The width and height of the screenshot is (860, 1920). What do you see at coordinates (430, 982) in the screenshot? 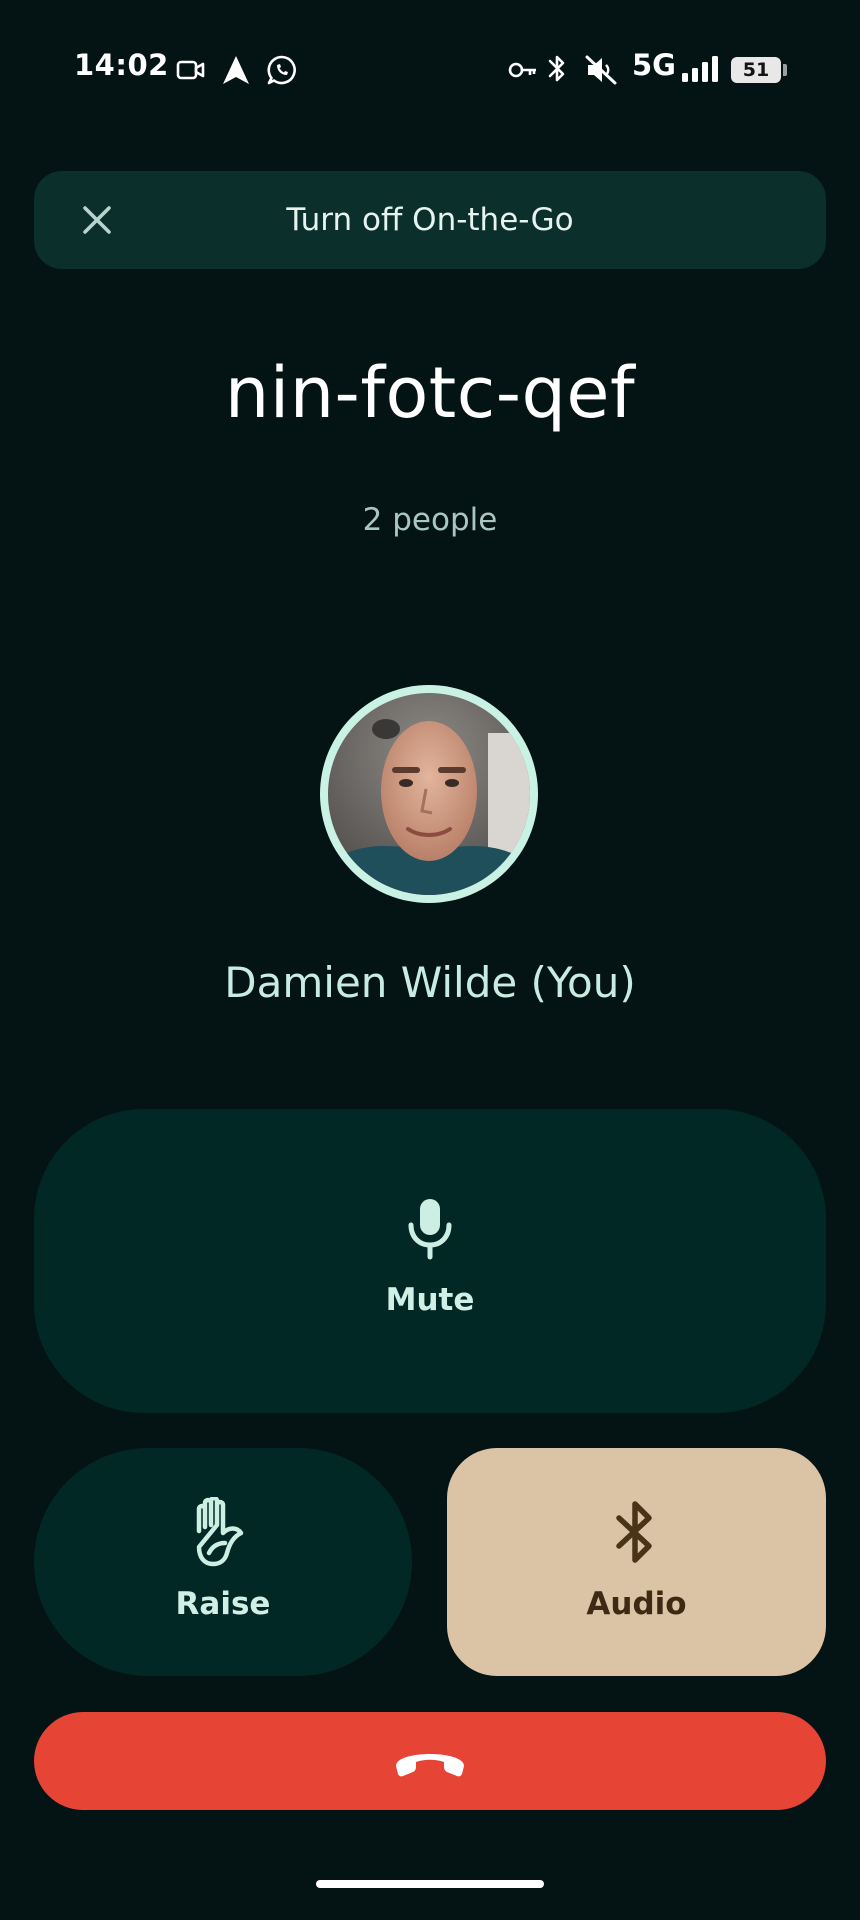
I see `participant-name: Damien Wilde (You)` at bounding box center [430, 982].